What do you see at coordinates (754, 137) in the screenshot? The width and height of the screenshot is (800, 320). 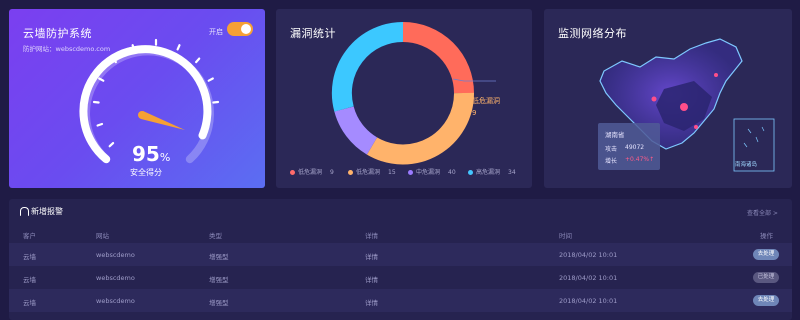 I see `inset-islands` at bounding box center [754, 137].